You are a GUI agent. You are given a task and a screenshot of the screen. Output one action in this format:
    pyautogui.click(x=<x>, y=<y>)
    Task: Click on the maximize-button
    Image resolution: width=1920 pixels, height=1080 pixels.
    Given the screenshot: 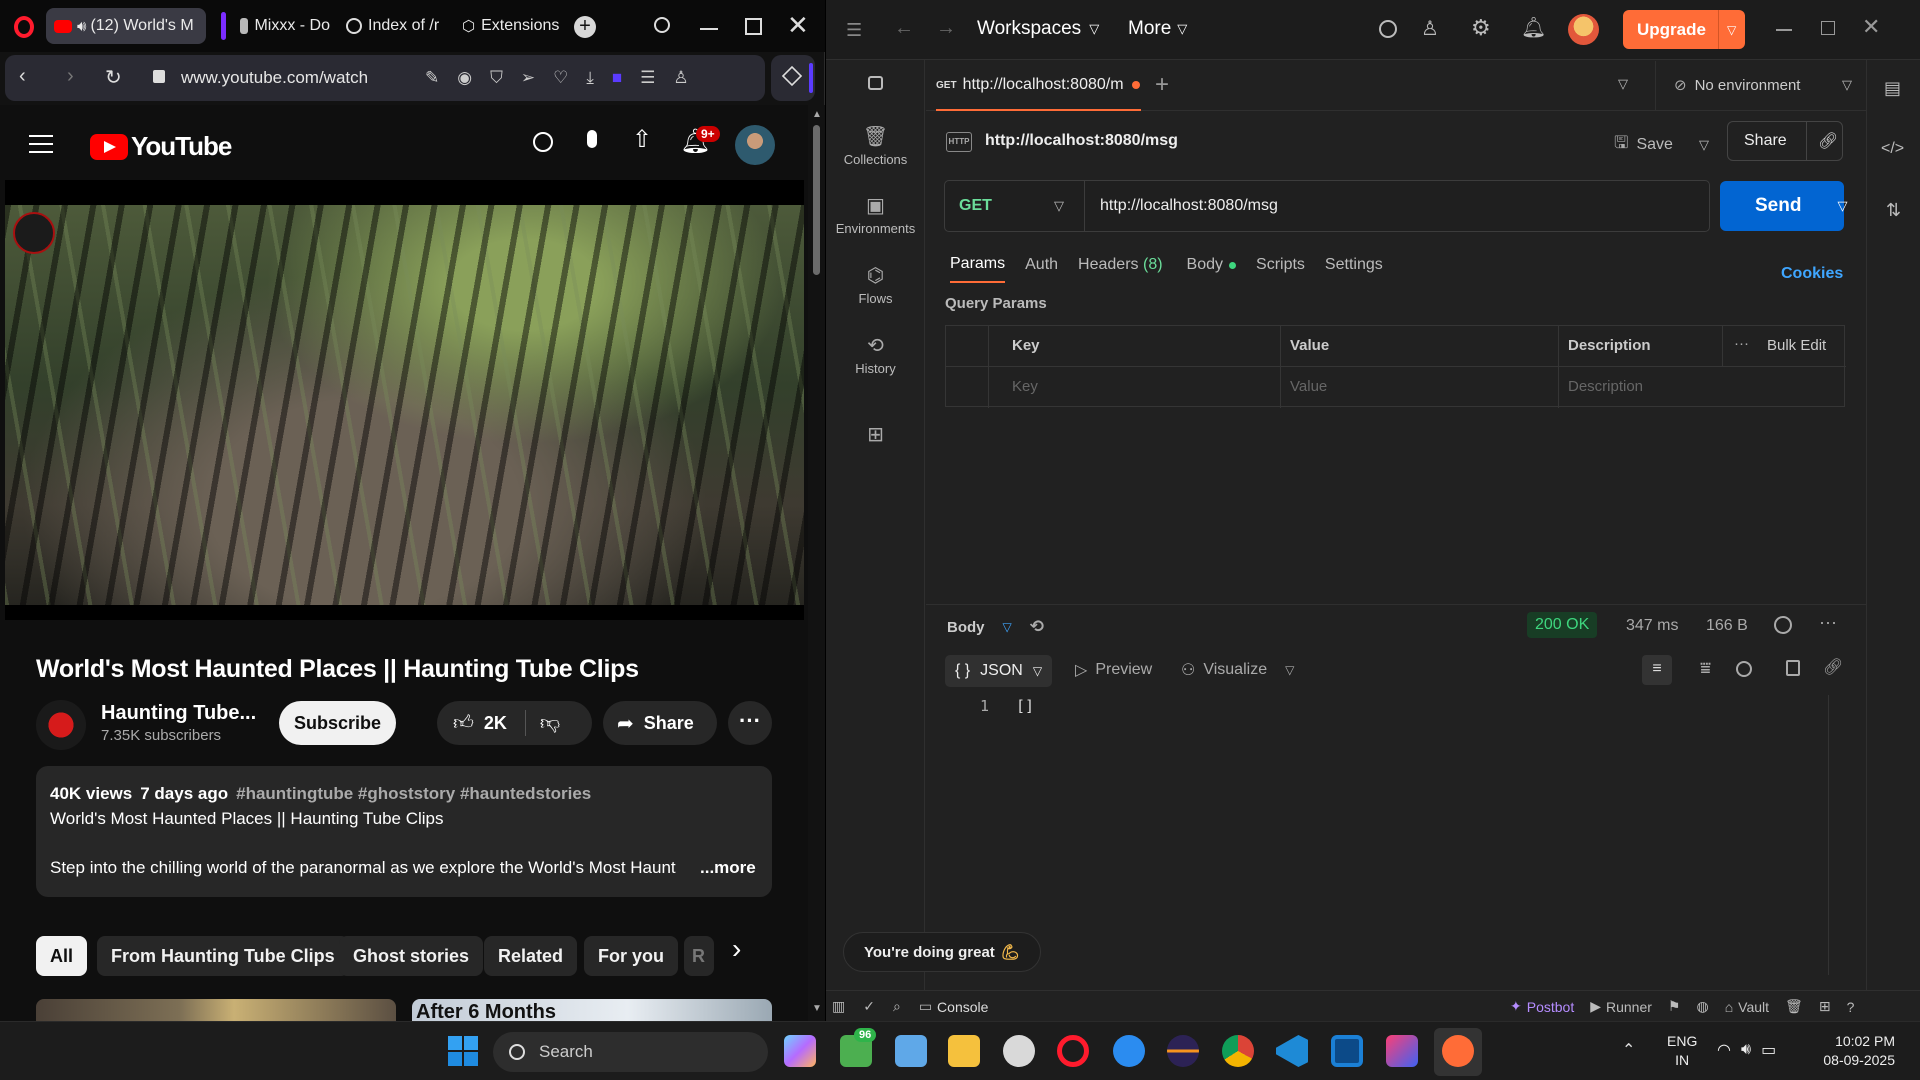 What is the action you would take?
    pyautogui.click(x=753, y=26)
    